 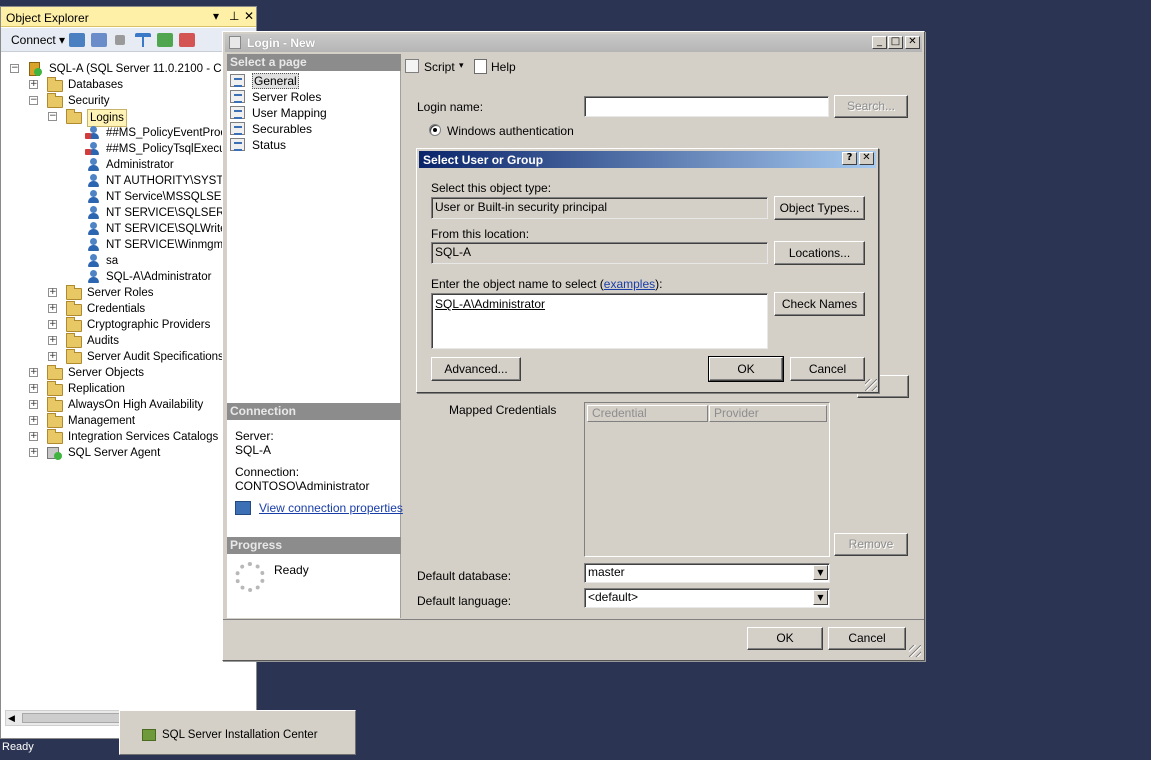 I want to click on script-icon, so click(x=412, y=66).